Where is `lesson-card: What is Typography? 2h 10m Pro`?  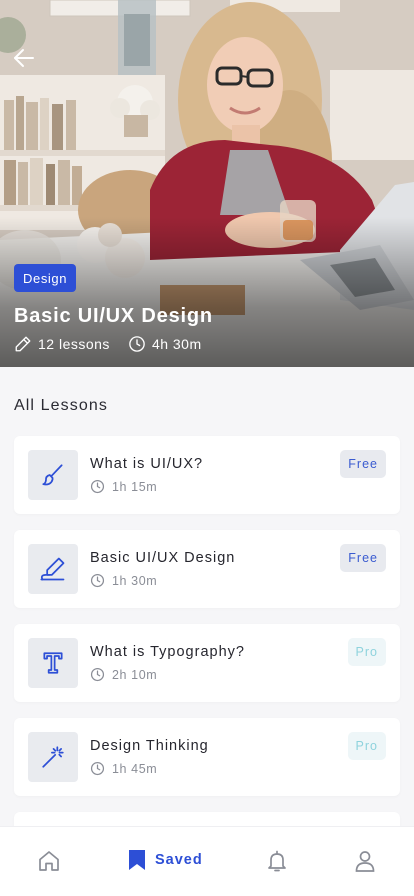
lesson-card: What is Typography? 2h 10m Pro is located at coordinates (207, 663).